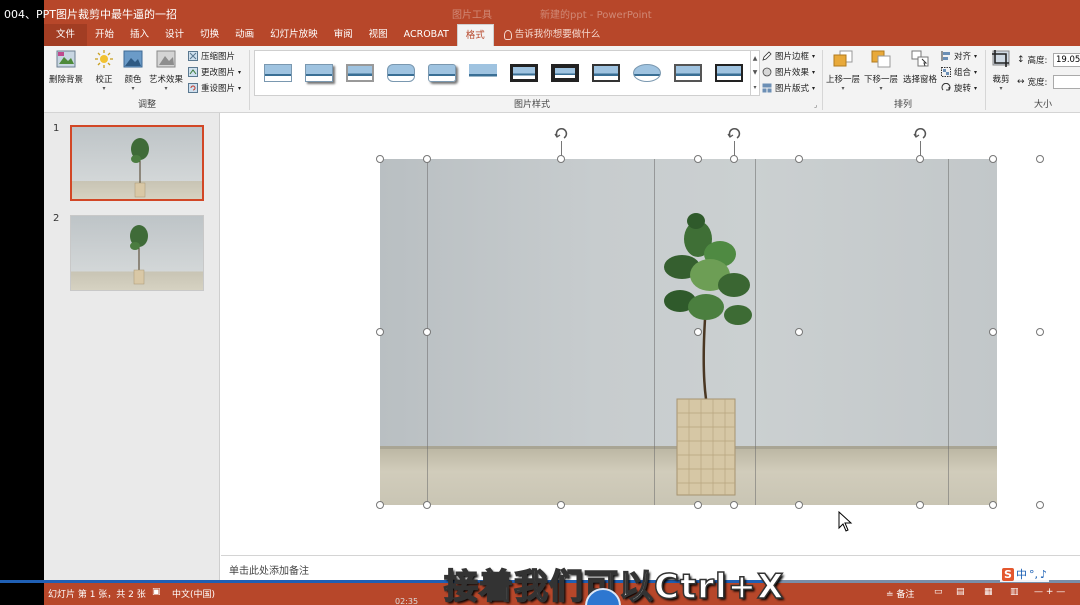 This screenshot has height=605, width=1080. I want to click on spell-check-icon: ▣, so click(156, 592).